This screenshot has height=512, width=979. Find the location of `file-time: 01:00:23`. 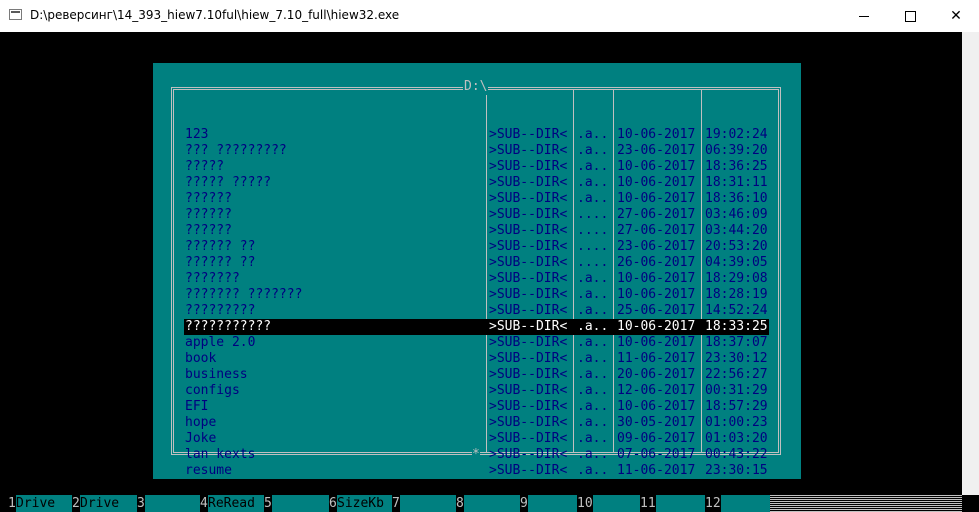

file-time: 01:00:23 is located at coordinates (736, 422).